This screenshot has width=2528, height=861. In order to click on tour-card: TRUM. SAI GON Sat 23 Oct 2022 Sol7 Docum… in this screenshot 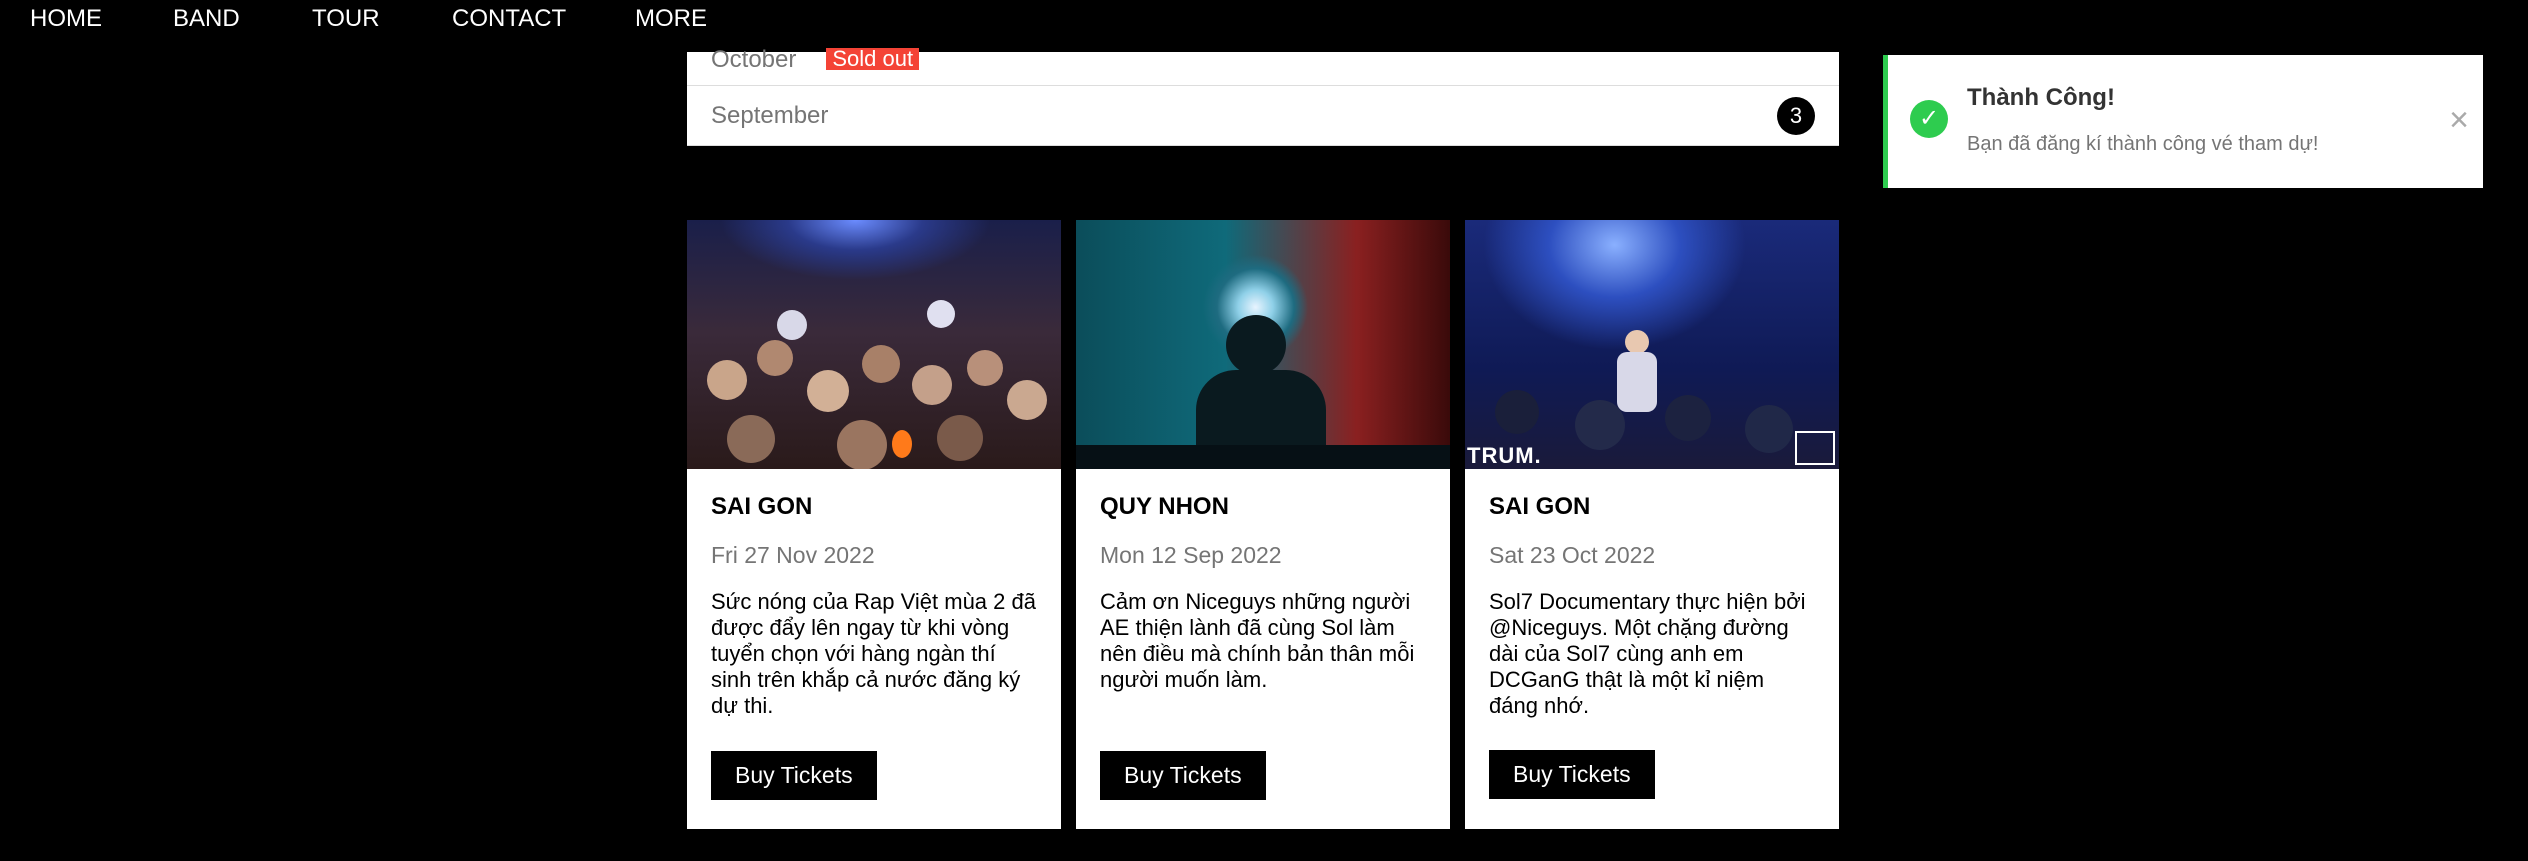, I will do `click(1652, 524)`.